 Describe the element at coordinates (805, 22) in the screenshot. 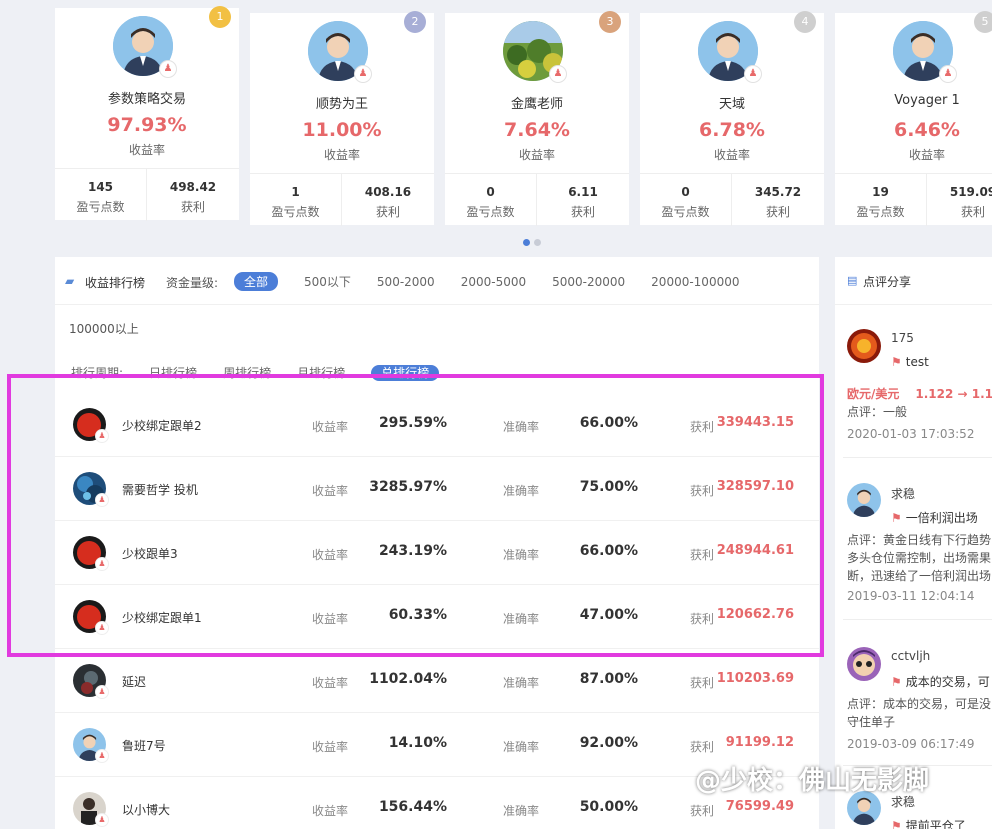

I see `medal-icon: 4` at that location.